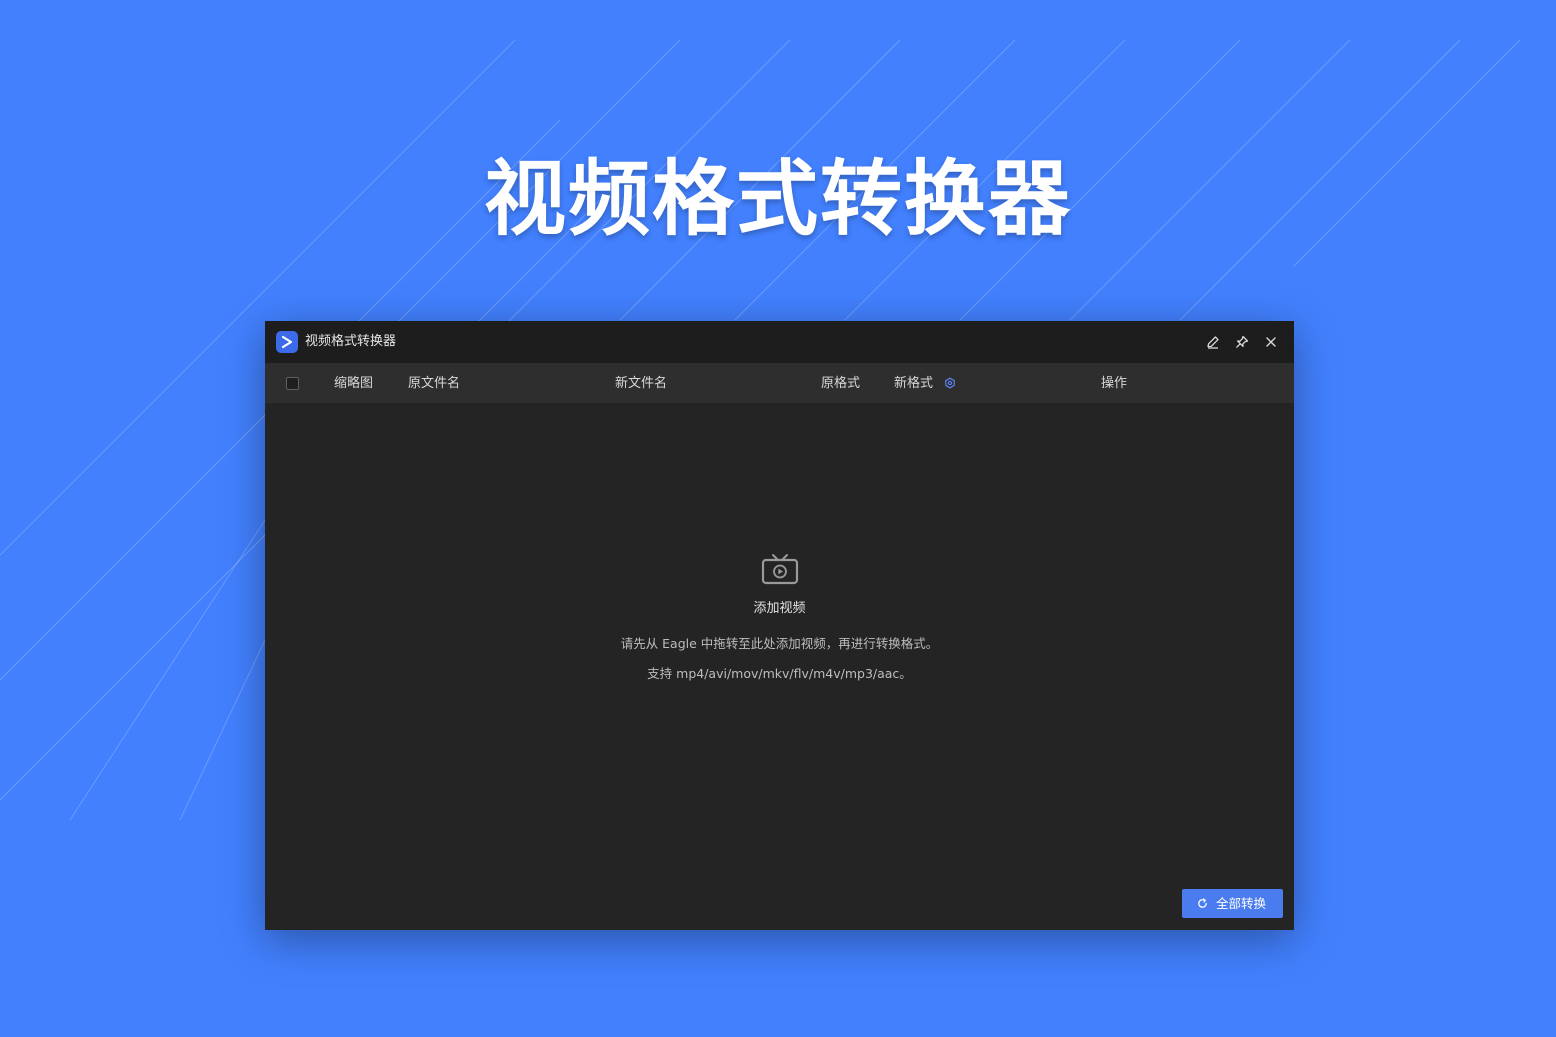  Describe the element at coordinates (779, 608) in the screenshot. I see `empty-state-title: 添加视频` at that location.